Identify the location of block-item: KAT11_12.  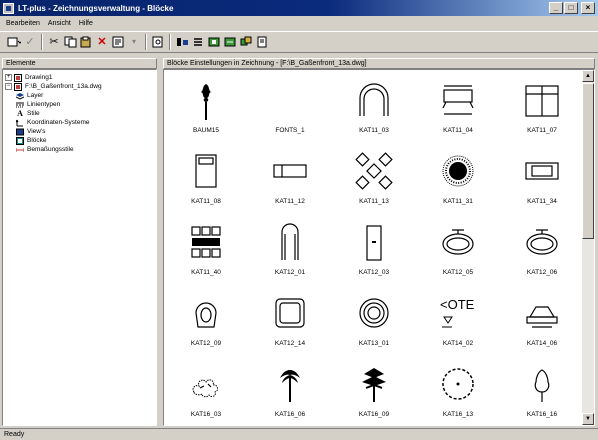
(290, 176).